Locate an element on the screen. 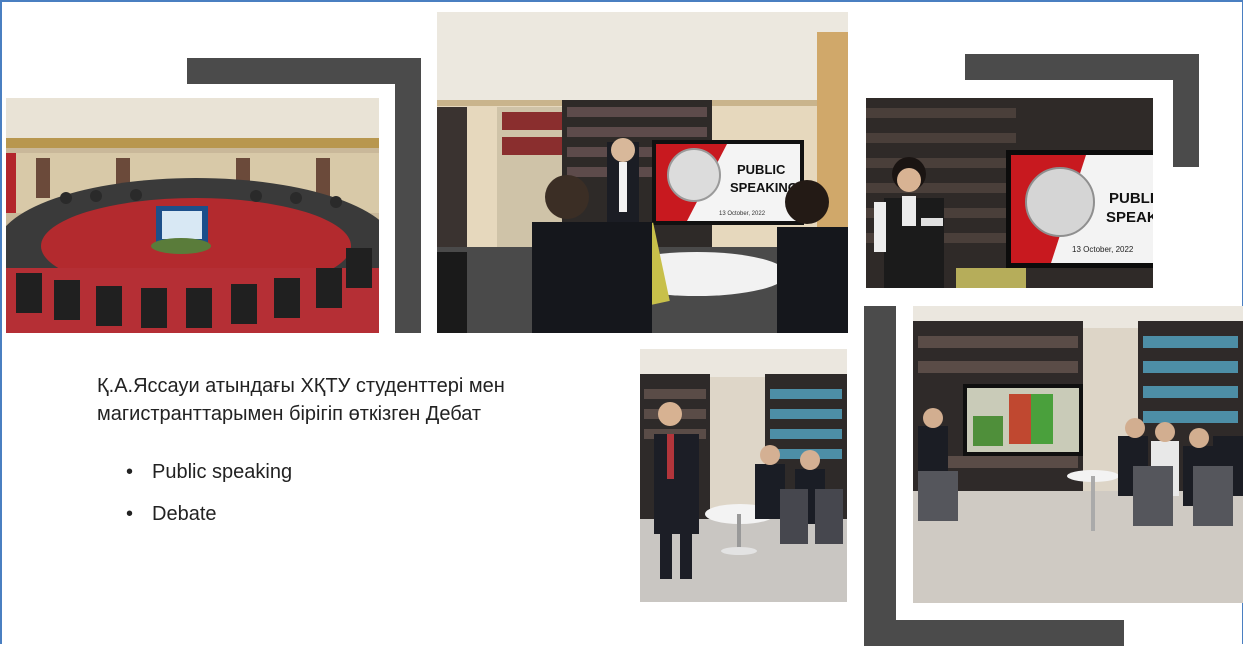 The height and width of the screenshot is (646, 1245). bullet-text: Public speaking is located at coordinates (222, 472).